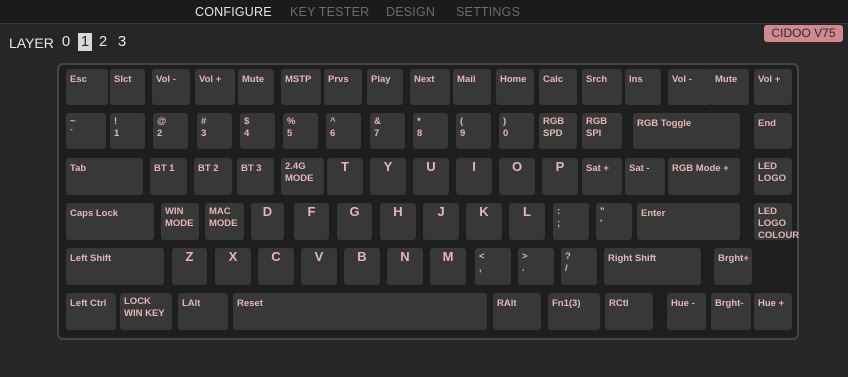 This screenshot has width=848, height=377. I want to click on key-home: Home, so click(515, 87).